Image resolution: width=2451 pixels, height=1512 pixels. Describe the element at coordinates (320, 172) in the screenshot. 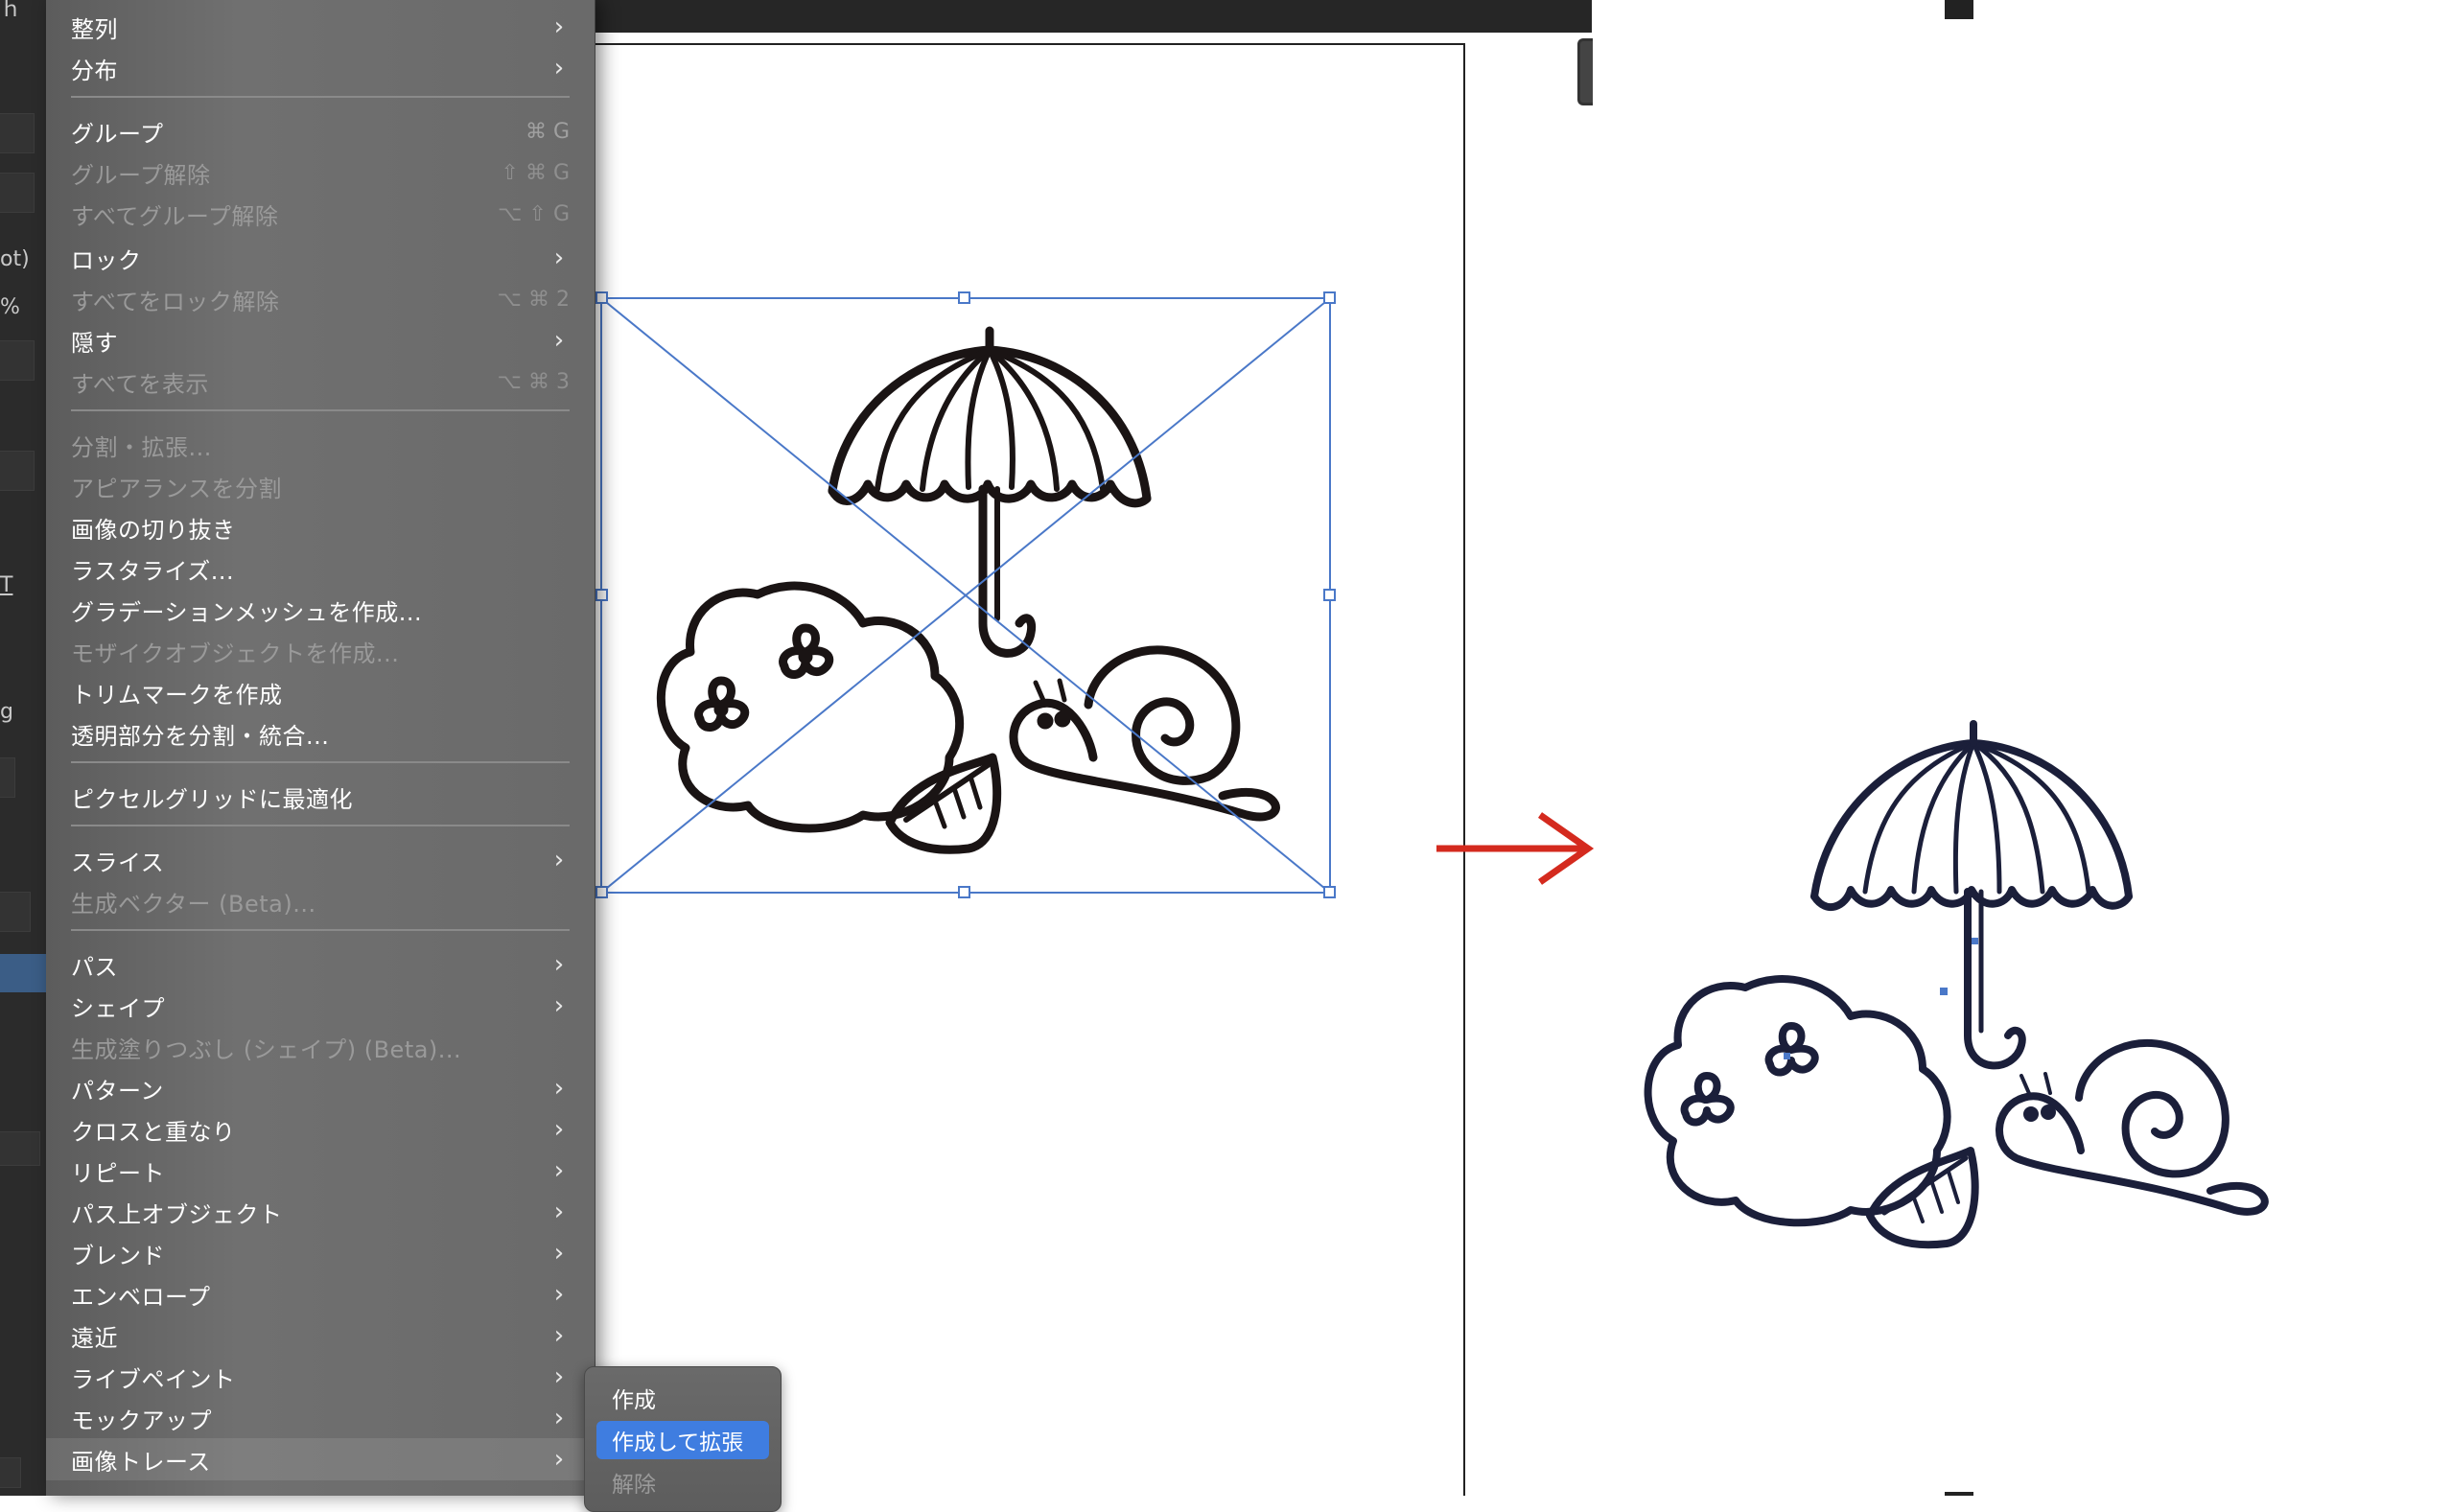

I see `menu-item-ungroup: グループ解除 ⇧ ⌘ G` at that location.